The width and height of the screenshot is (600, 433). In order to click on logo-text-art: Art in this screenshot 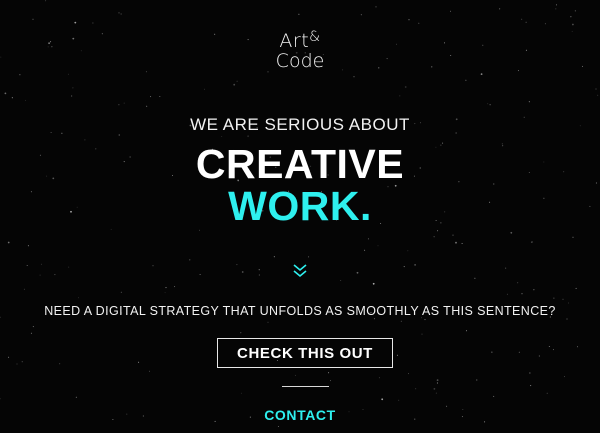, I will do `click(294, 41)`.